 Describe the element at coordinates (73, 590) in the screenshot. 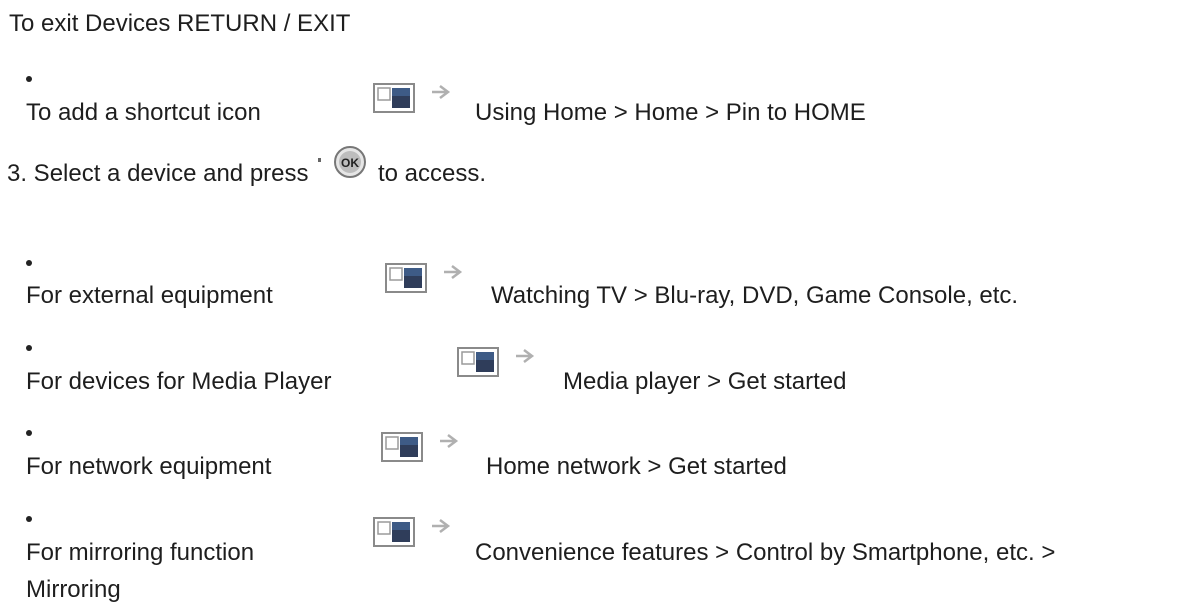

I see `item-ref-mirroring-cont: Mirroring` at that location.